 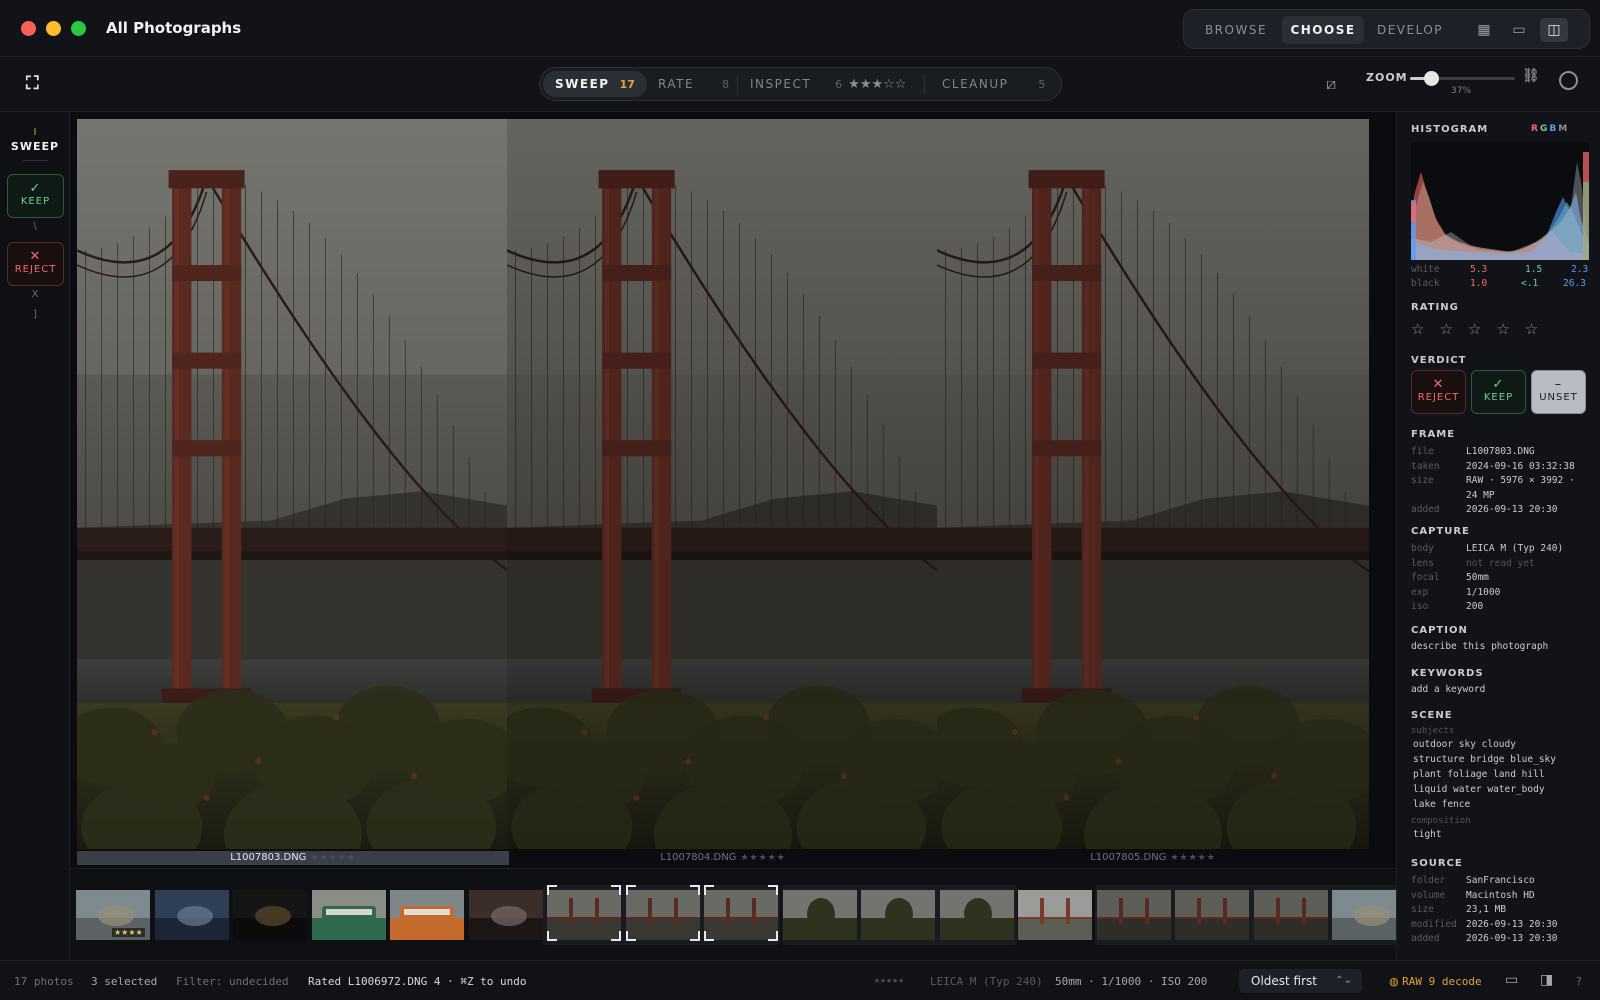 I want to click on mode-switcher: BROWSE CHOOSE DEVELOP ▦ ▭ ◫, so click(x=1386, y=29).